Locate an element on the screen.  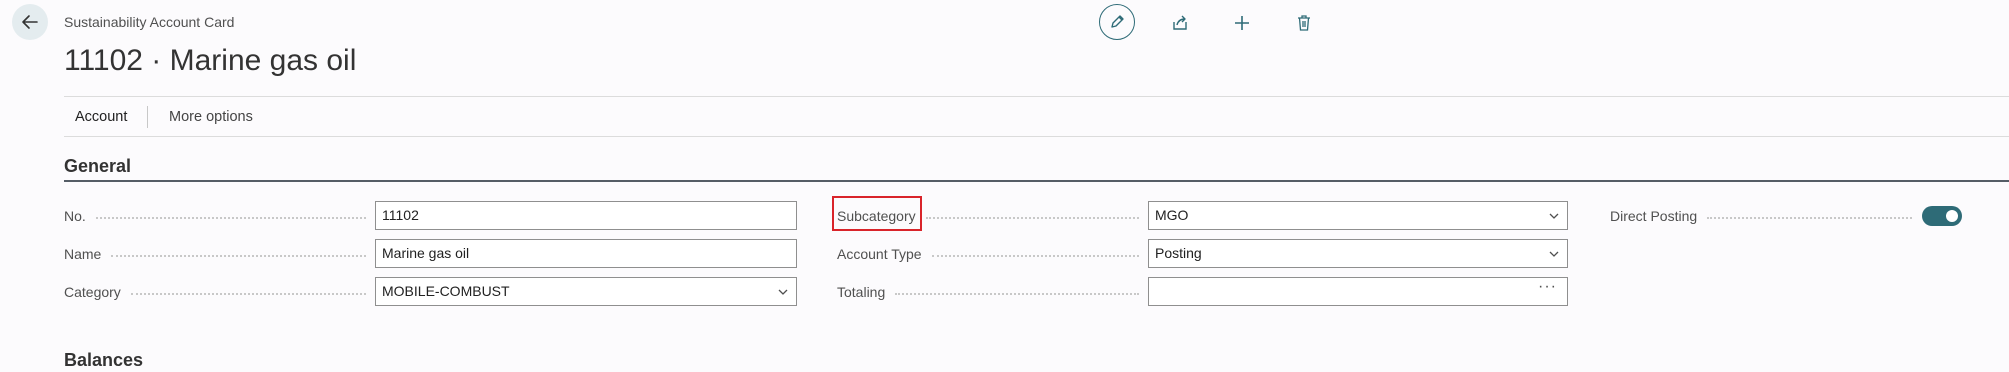
arrow-left-icon is located at coordinates (30, 22).